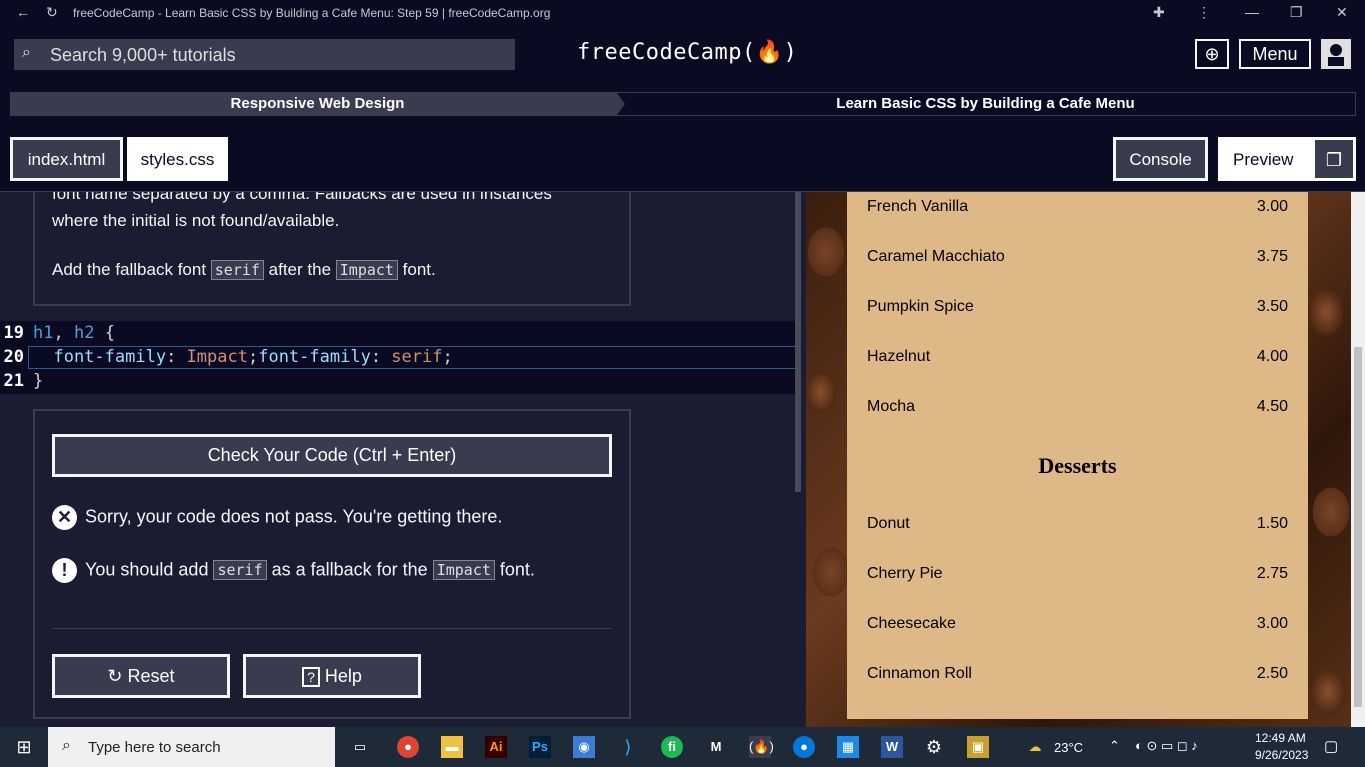 The width and height of the screenshot is (1365, 767). I want to click on tab-styles-css: styles.css, so click(177, 159).